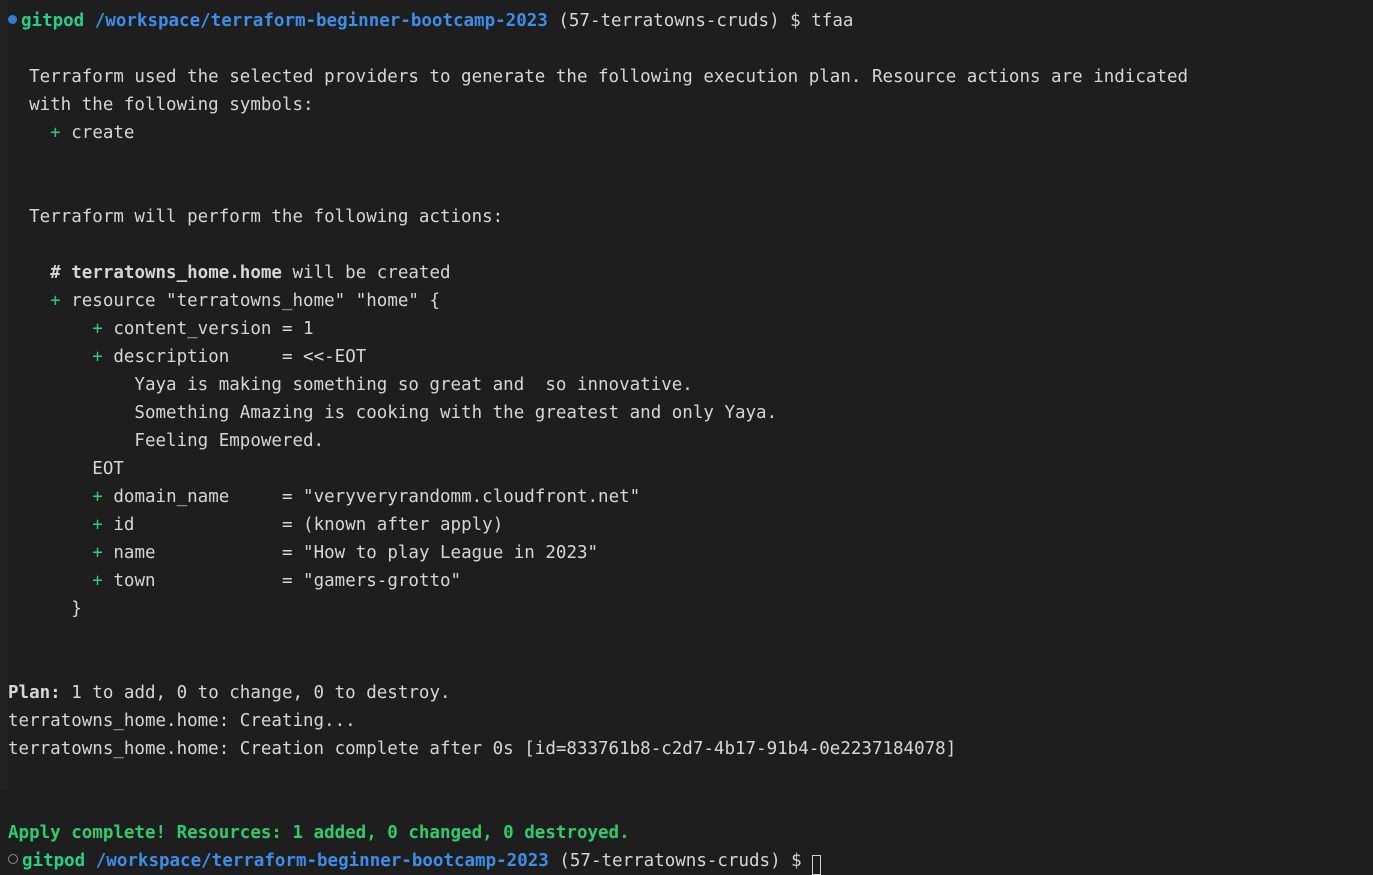 This screenshot has width=1373, height=875. I want to click on heredoc-line: Feeling Empowered., so click(166, 441).